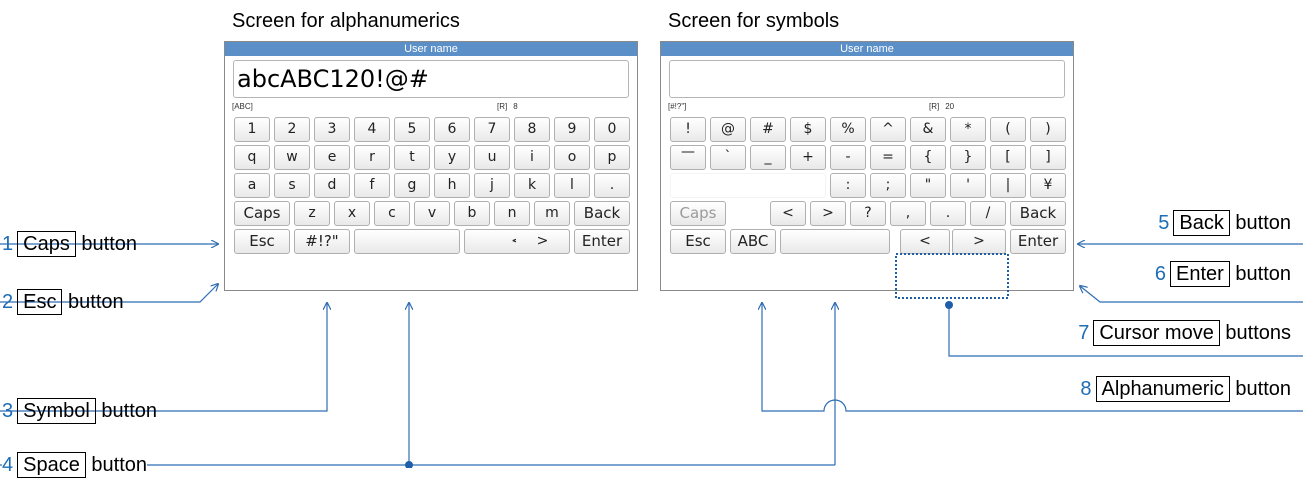 The image size is (1303, 478). What do you see at coordinates (805, 357) in the screenshot?
I see `connector-alphanumeric` at bounding box center [805, 357].